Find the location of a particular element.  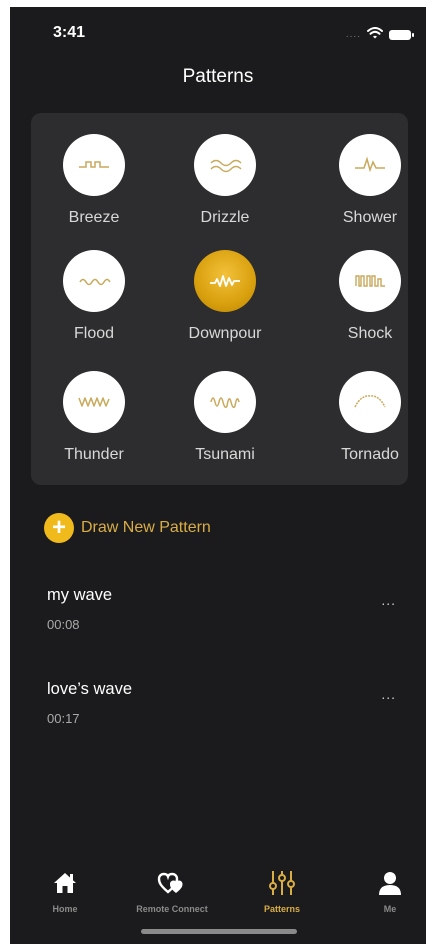

pattern-flood: Flood is located at coordinates (94, 296).